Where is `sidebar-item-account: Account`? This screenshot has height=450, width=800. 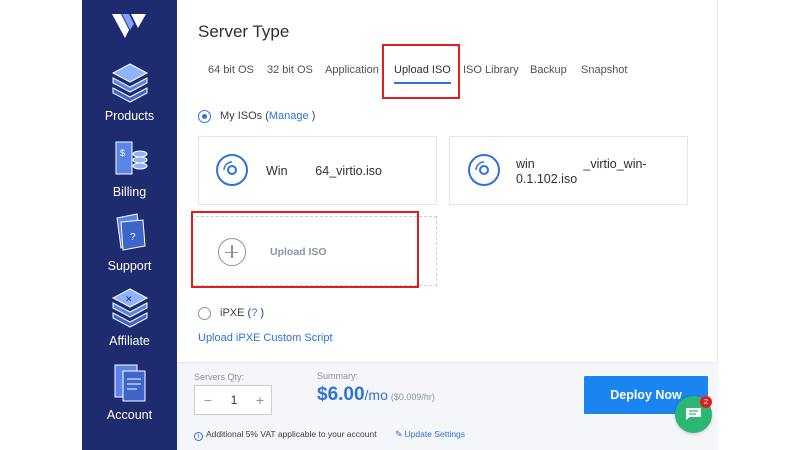 sidebar-item-account: Account is located at coordinates (129, 391).